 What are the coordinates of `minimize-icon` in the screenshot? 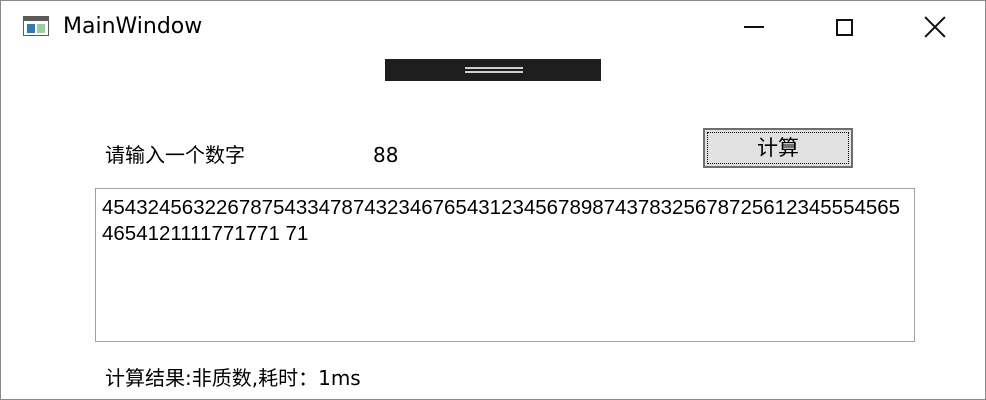 It's located at (754, 27).